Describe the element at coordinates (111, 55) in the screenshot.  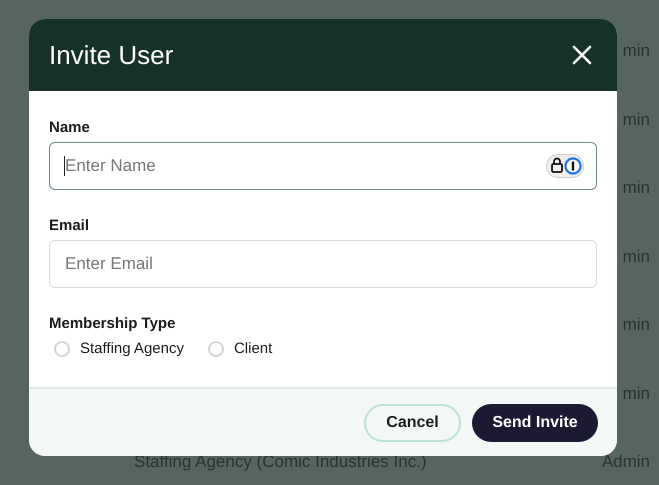
I see `dialog-title: Invite User` at that location.